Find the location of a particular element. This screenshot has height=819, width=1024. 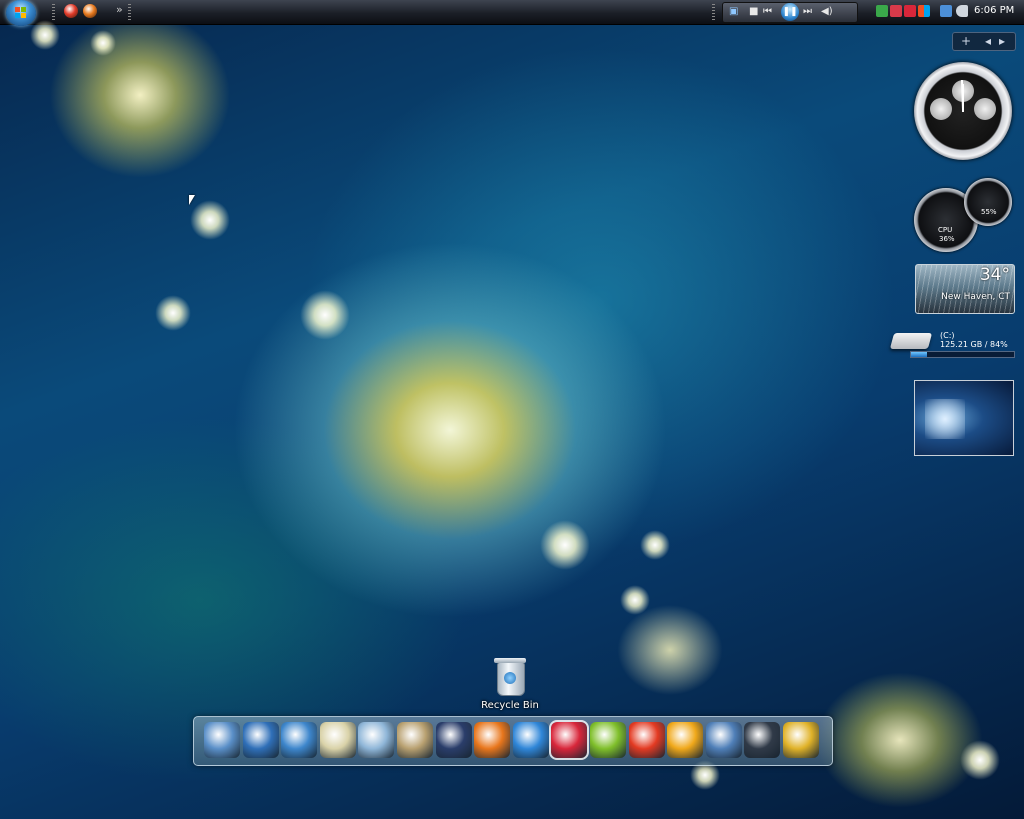

memory-value: 55% is located at coordinates (989, 212).